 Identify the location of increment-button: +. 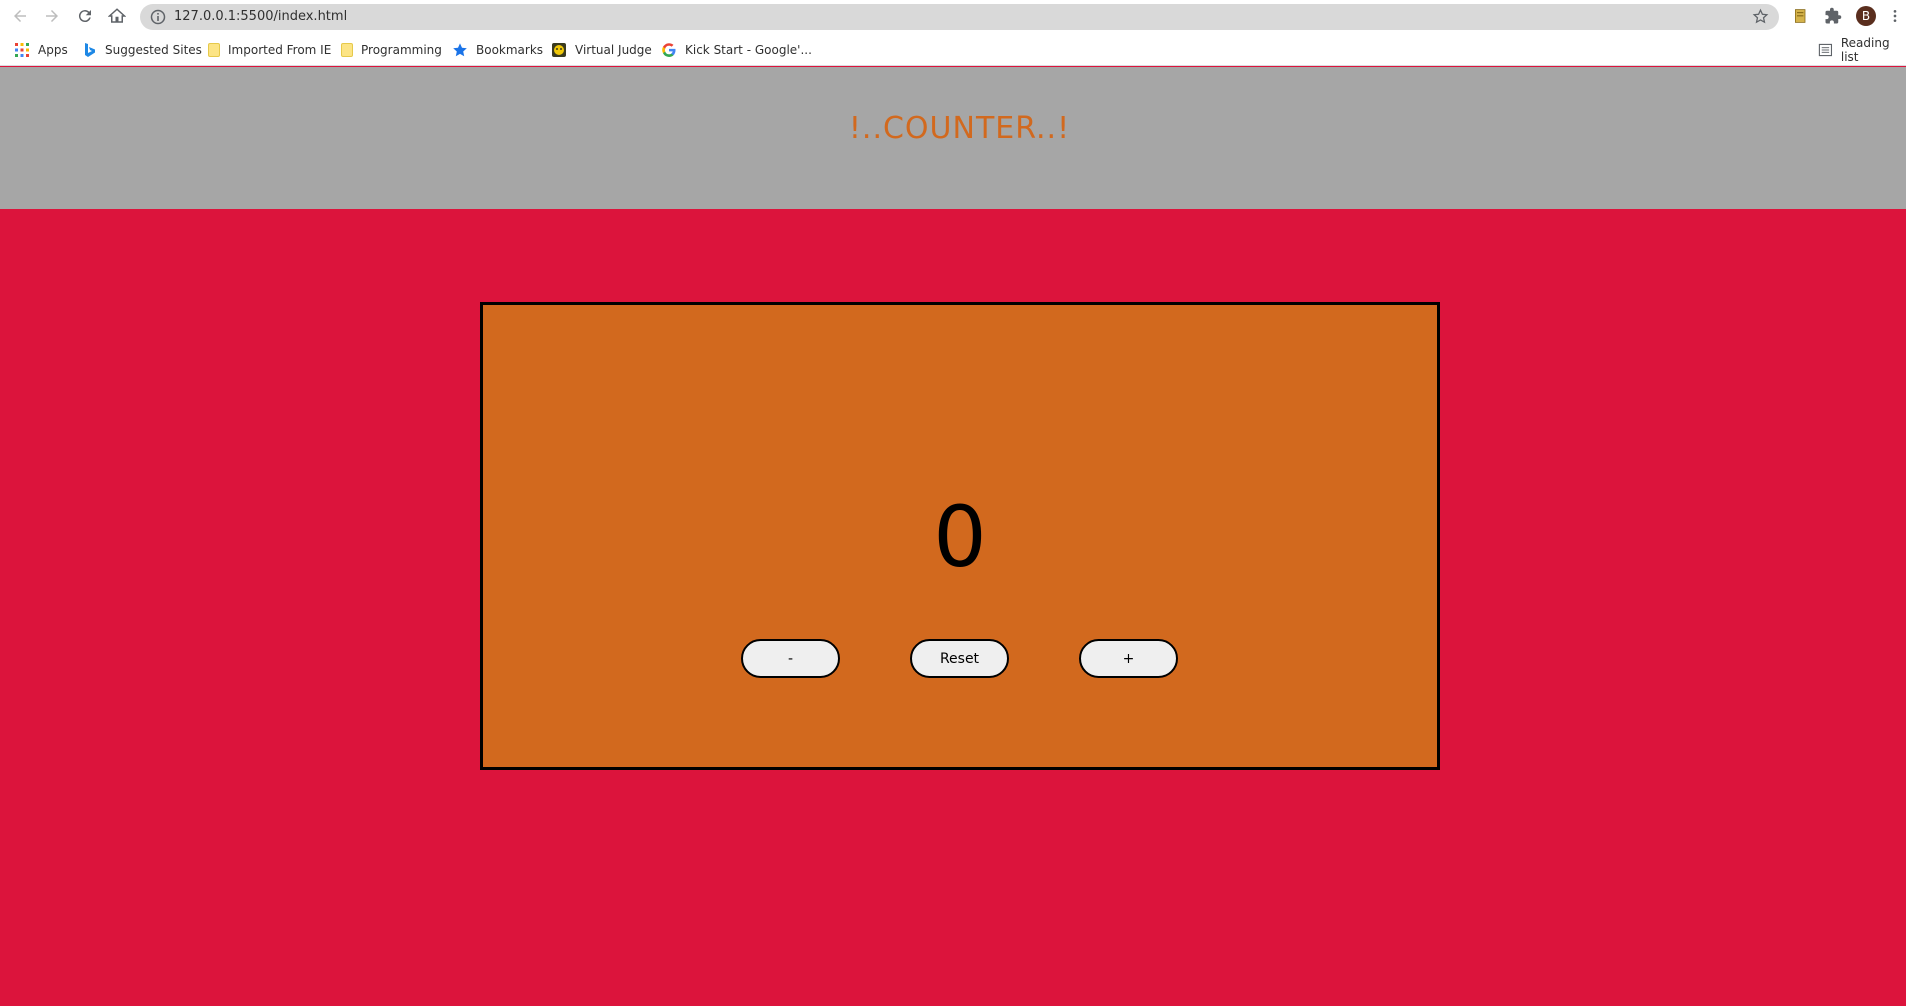
(1128, 658).